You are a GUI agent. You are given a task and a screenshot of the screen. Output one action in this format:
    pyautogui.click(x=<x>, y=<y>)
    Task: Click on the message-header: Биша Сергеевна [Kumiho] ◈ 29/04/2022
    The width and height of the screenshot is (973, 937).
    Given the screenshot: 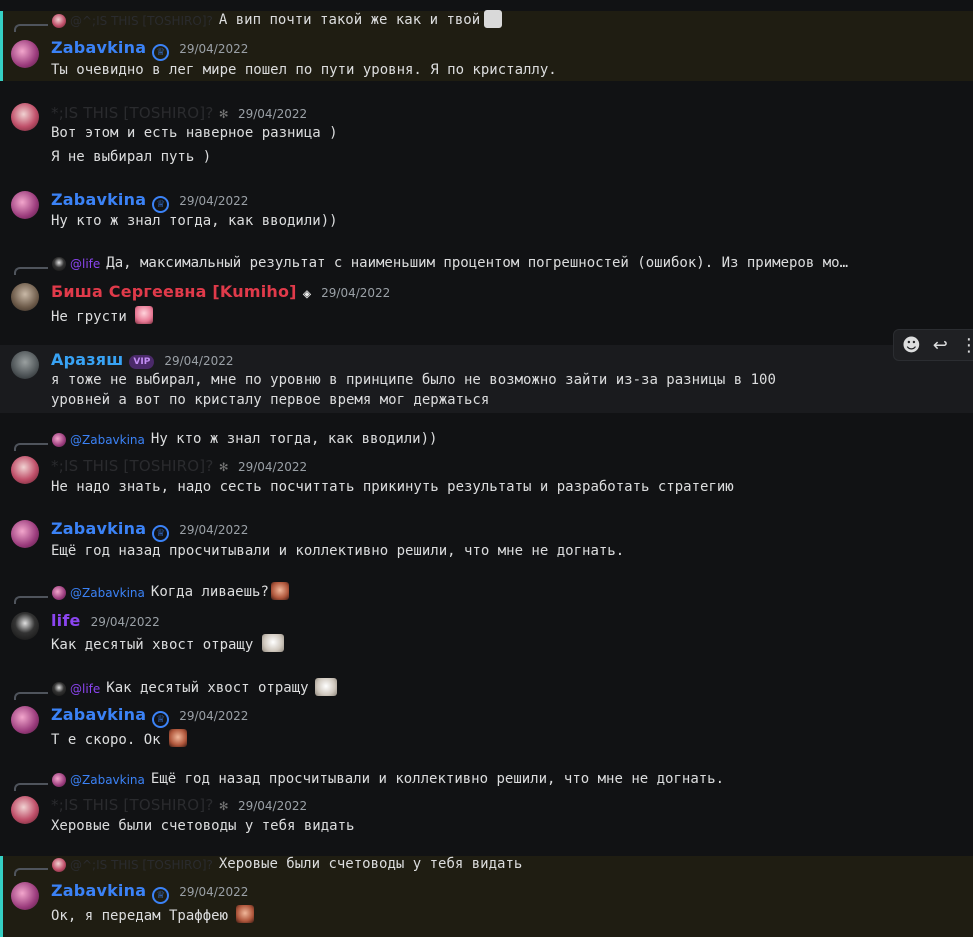 What is the action you would take?
    pyautogui.click(x=221, y=292)
    